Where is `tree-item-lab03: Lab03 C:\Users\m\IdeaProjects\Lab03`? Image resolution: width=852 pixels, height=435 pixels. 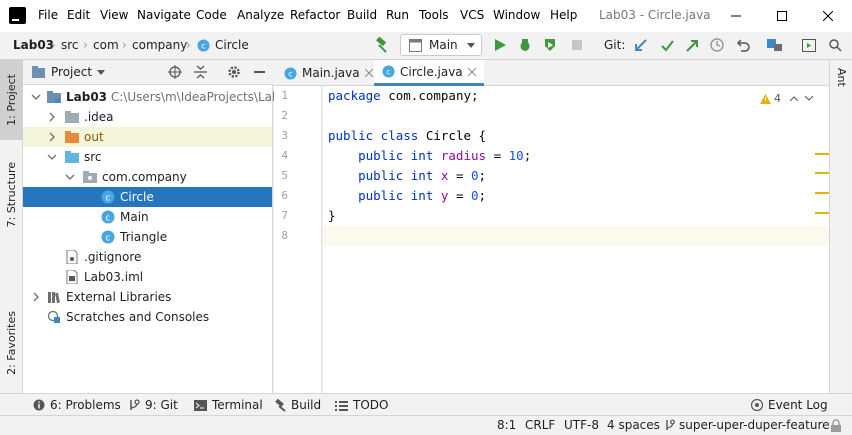
tree-item-lab03: Lab03 C:\Users\m\IdeaProjects\Lab03 is located at coordinates (159, 97).